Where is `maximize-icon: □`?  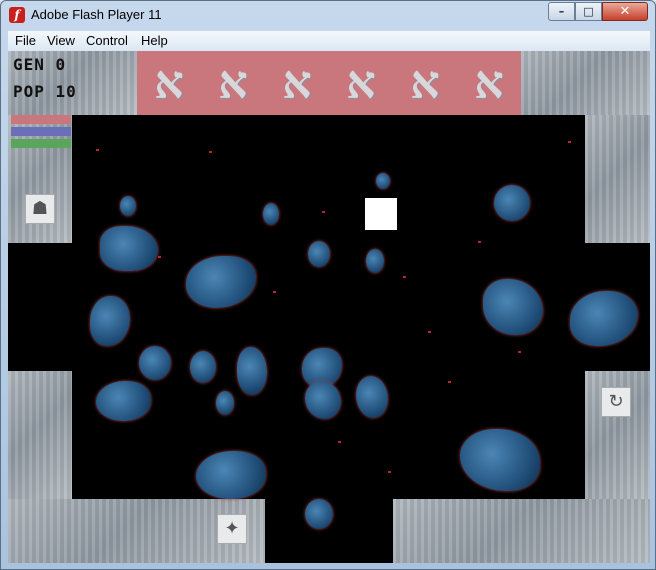 maximize-icon: □ is located at coordinates (588, 11).